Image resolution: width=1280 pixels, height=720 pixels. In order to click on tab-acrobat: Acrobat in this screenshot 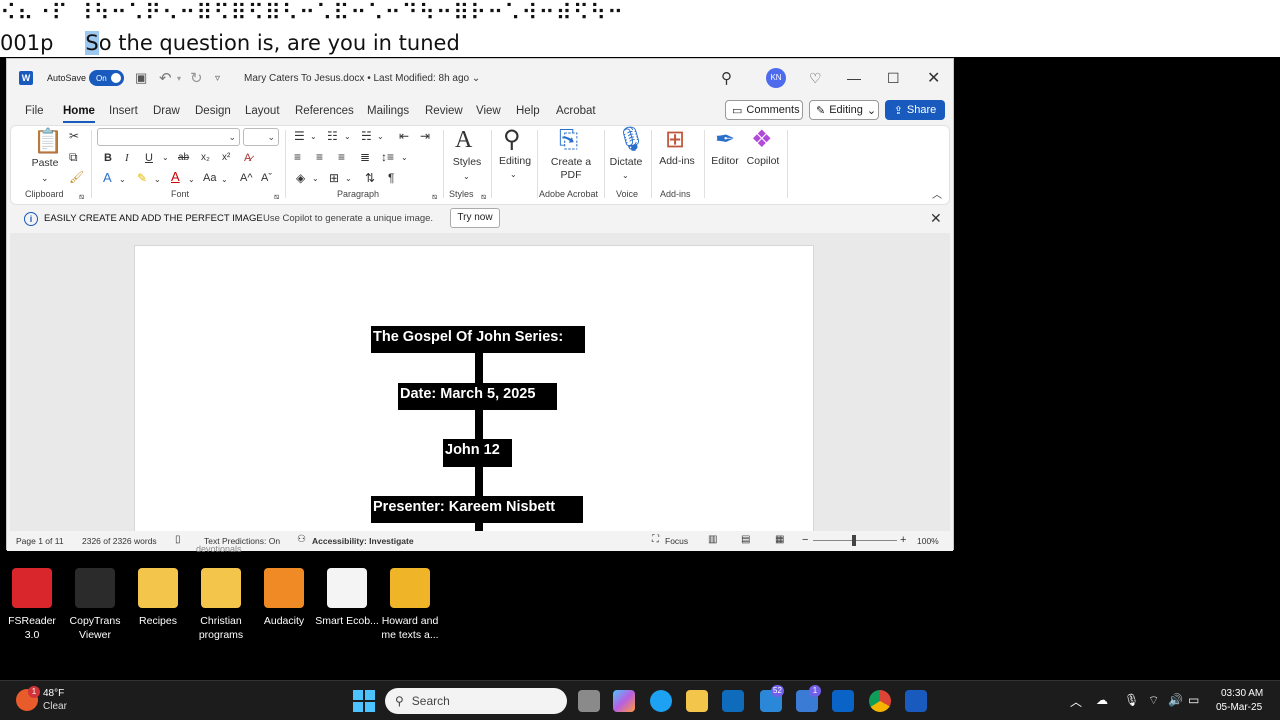, I will do `click(576, 111)`.